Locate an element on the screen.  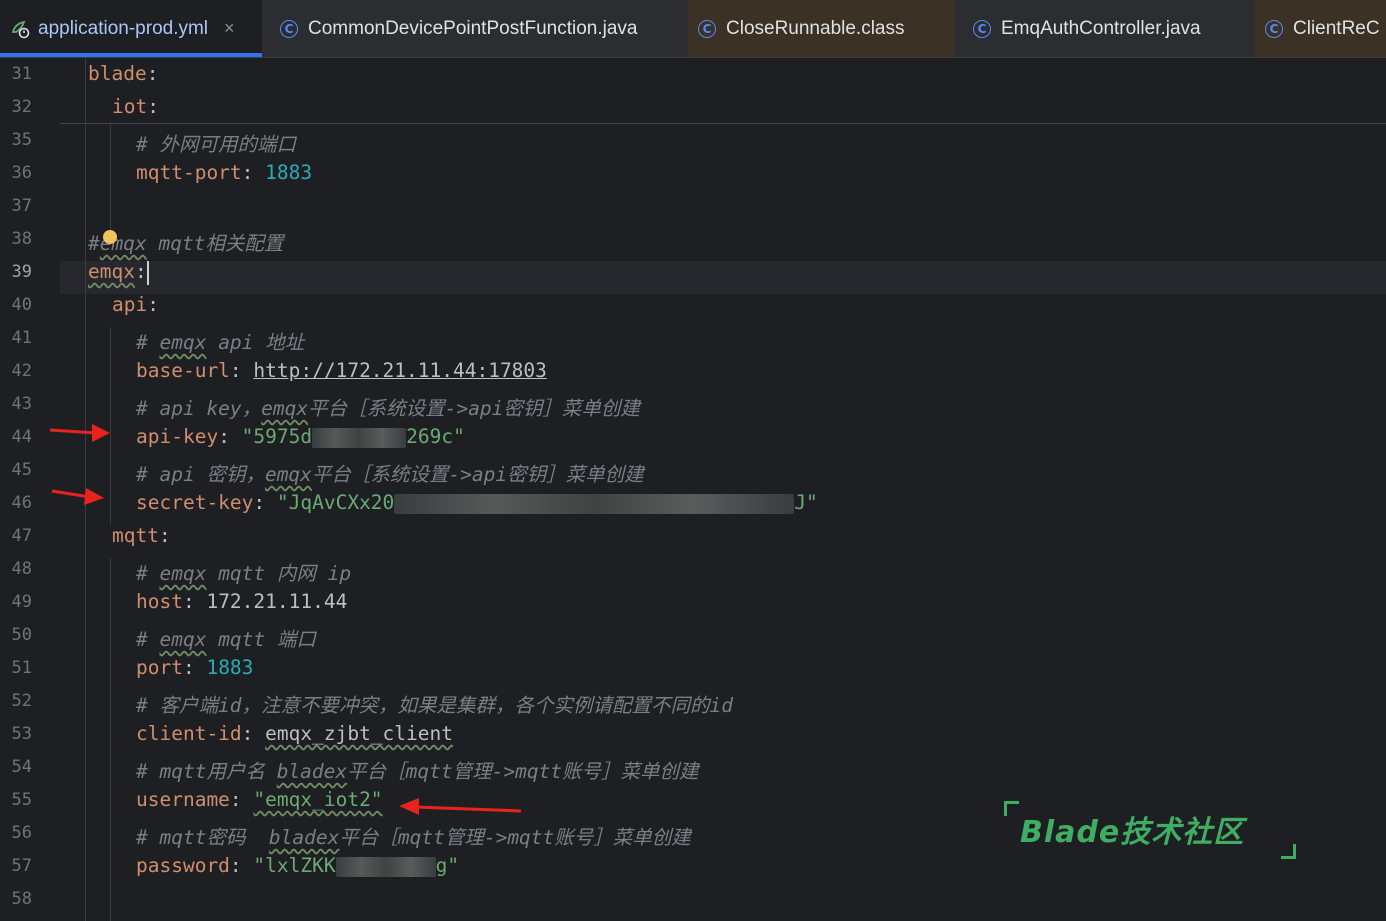
code-line: api-key: "5975d 269c" is located at coordinates (300, 436).